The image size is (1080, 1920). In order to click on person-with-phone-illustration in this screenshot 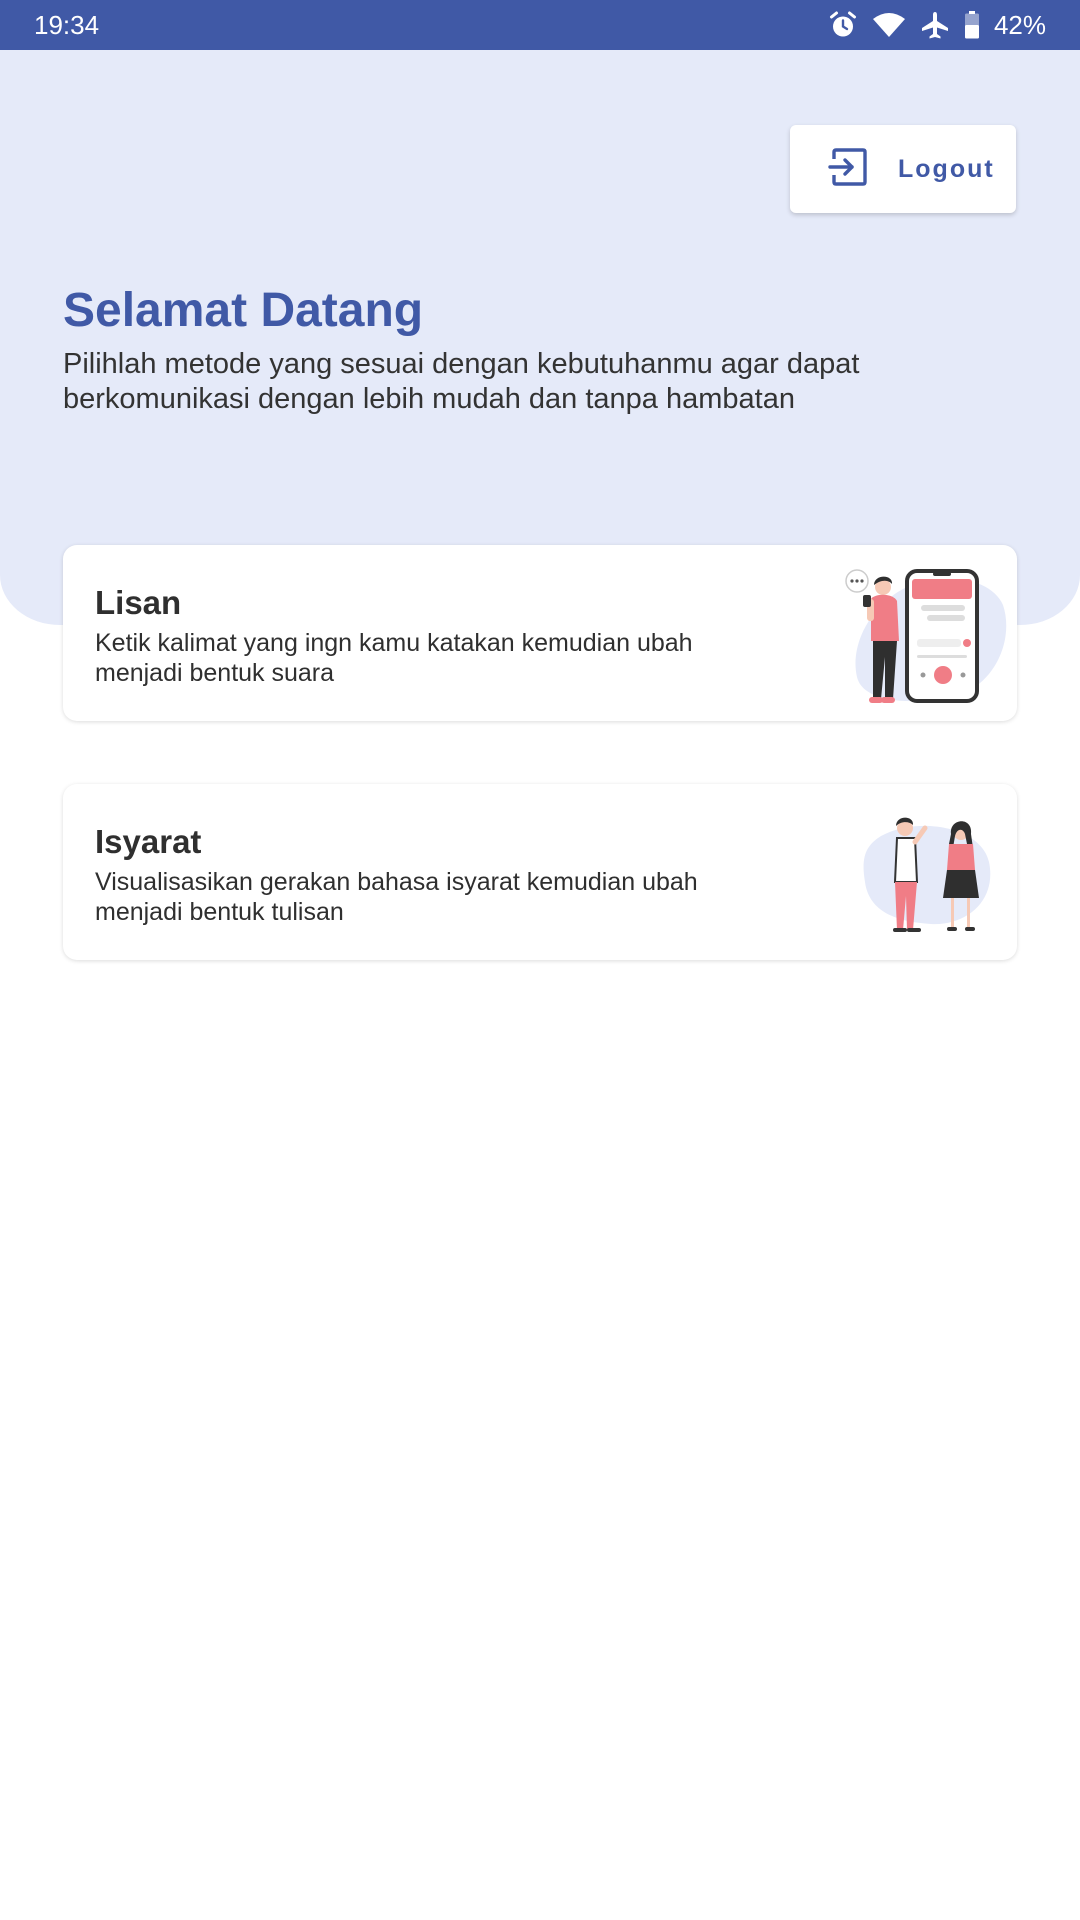, I will do `click(926, 636)`.